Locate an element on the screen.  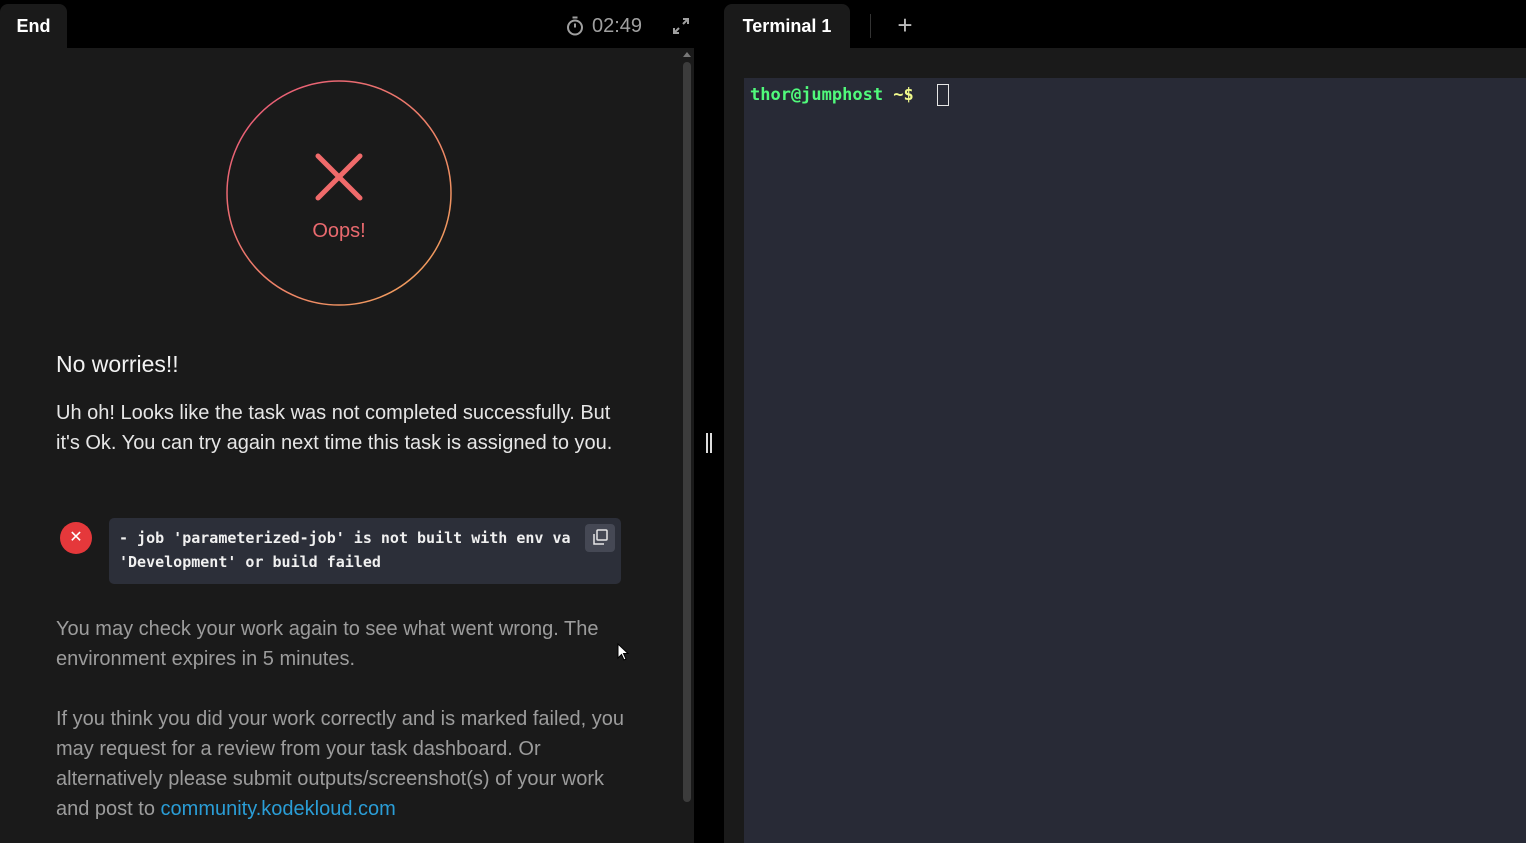
add-tab-plus-icon: + is located at coordinates (905, 25).